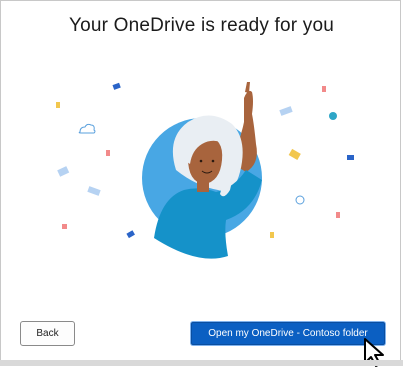 The width and height of the screenshot is (403, 367). Describe the element at coordinates (201, 25) in the screenshot. I see `dialog-title: Your OneDrive is ready for you` at that location.